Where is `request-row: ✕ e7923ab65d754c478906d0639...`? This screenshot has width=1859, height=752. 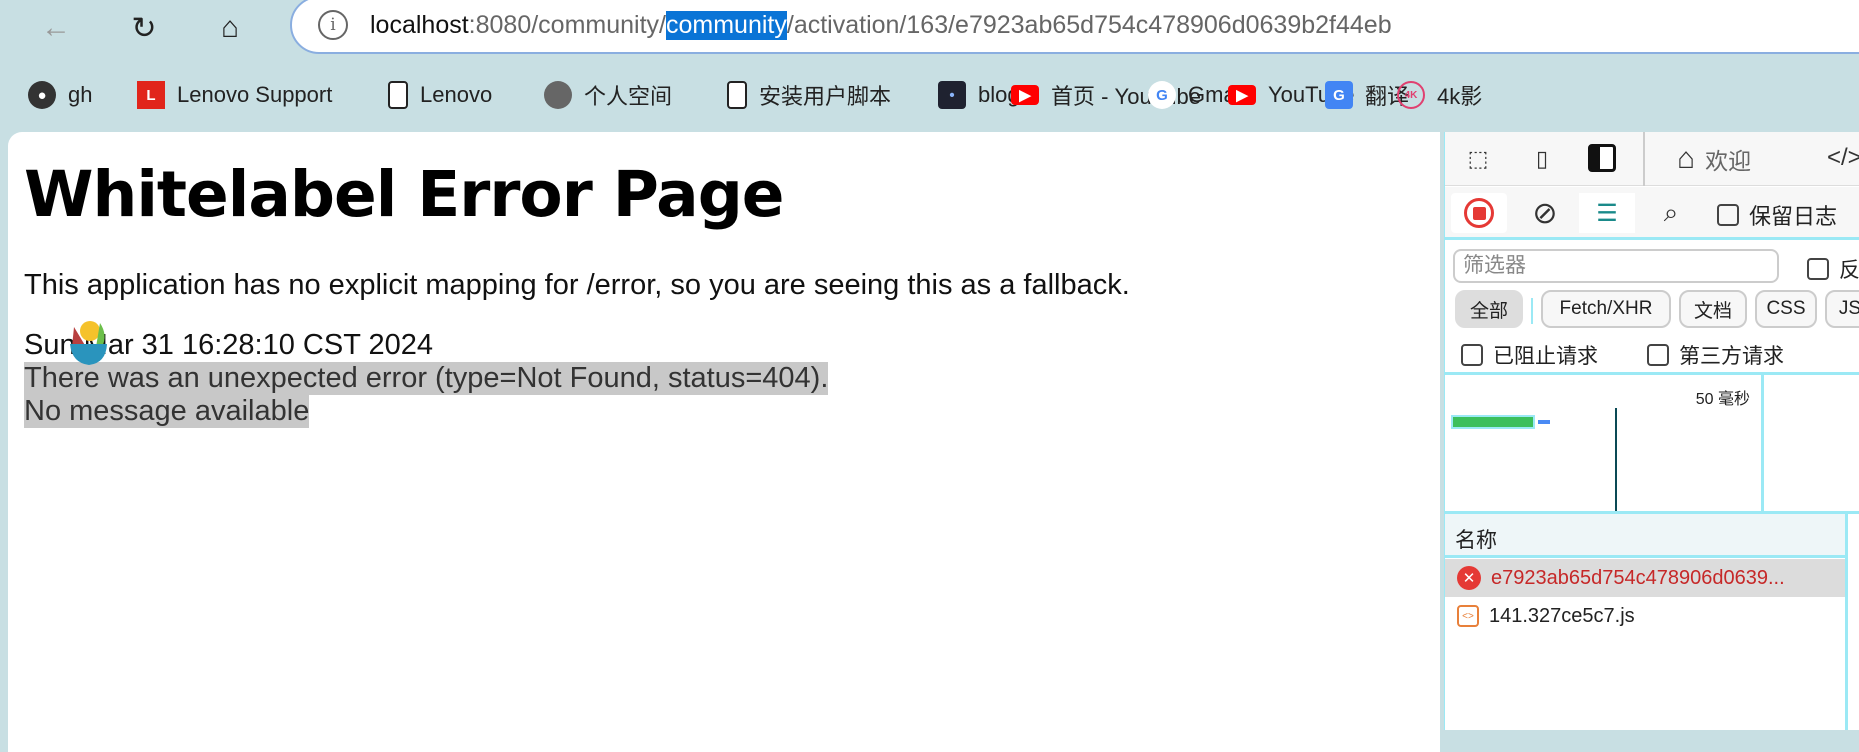
request-row: ✕ e7923ab65d754c478906d0639... is located at coordinates (1645, 578).